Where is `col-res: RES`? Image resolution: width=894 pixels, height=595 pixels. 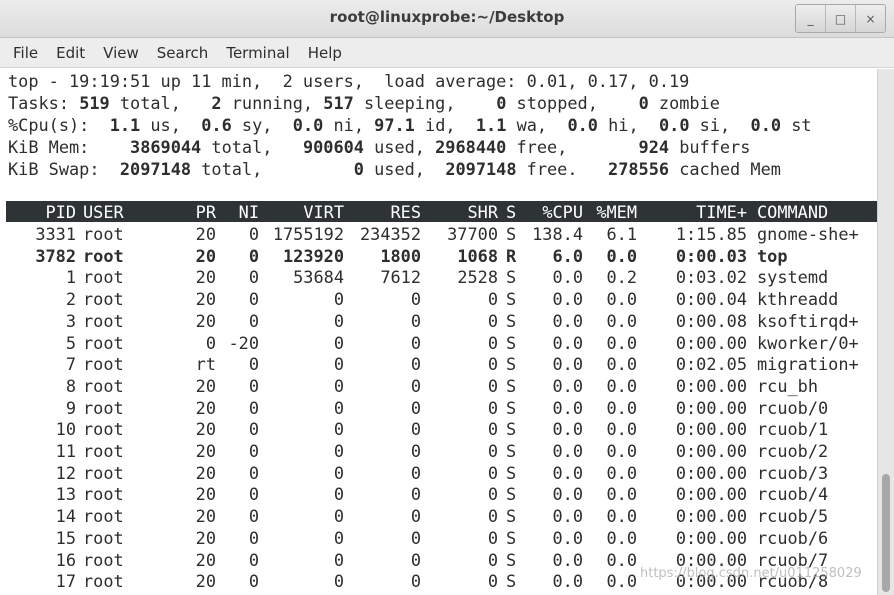 col-res: RES is located at coordinates (405, 212).